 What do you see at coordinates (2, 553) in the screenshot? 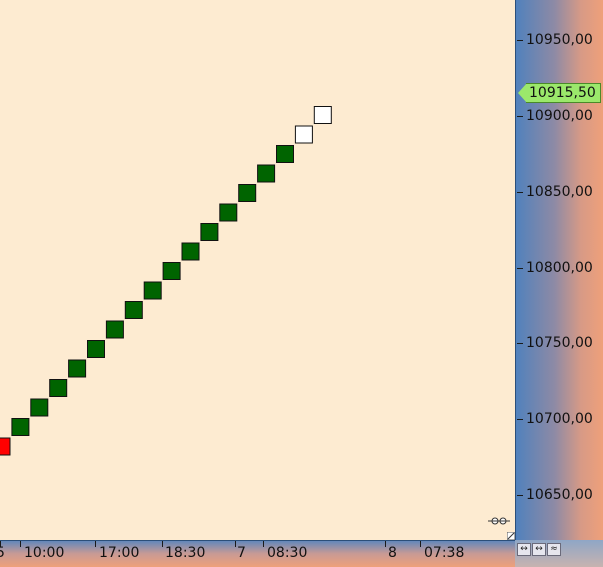
I see `x-tick-label: 5` at bounding box center [2, 553].